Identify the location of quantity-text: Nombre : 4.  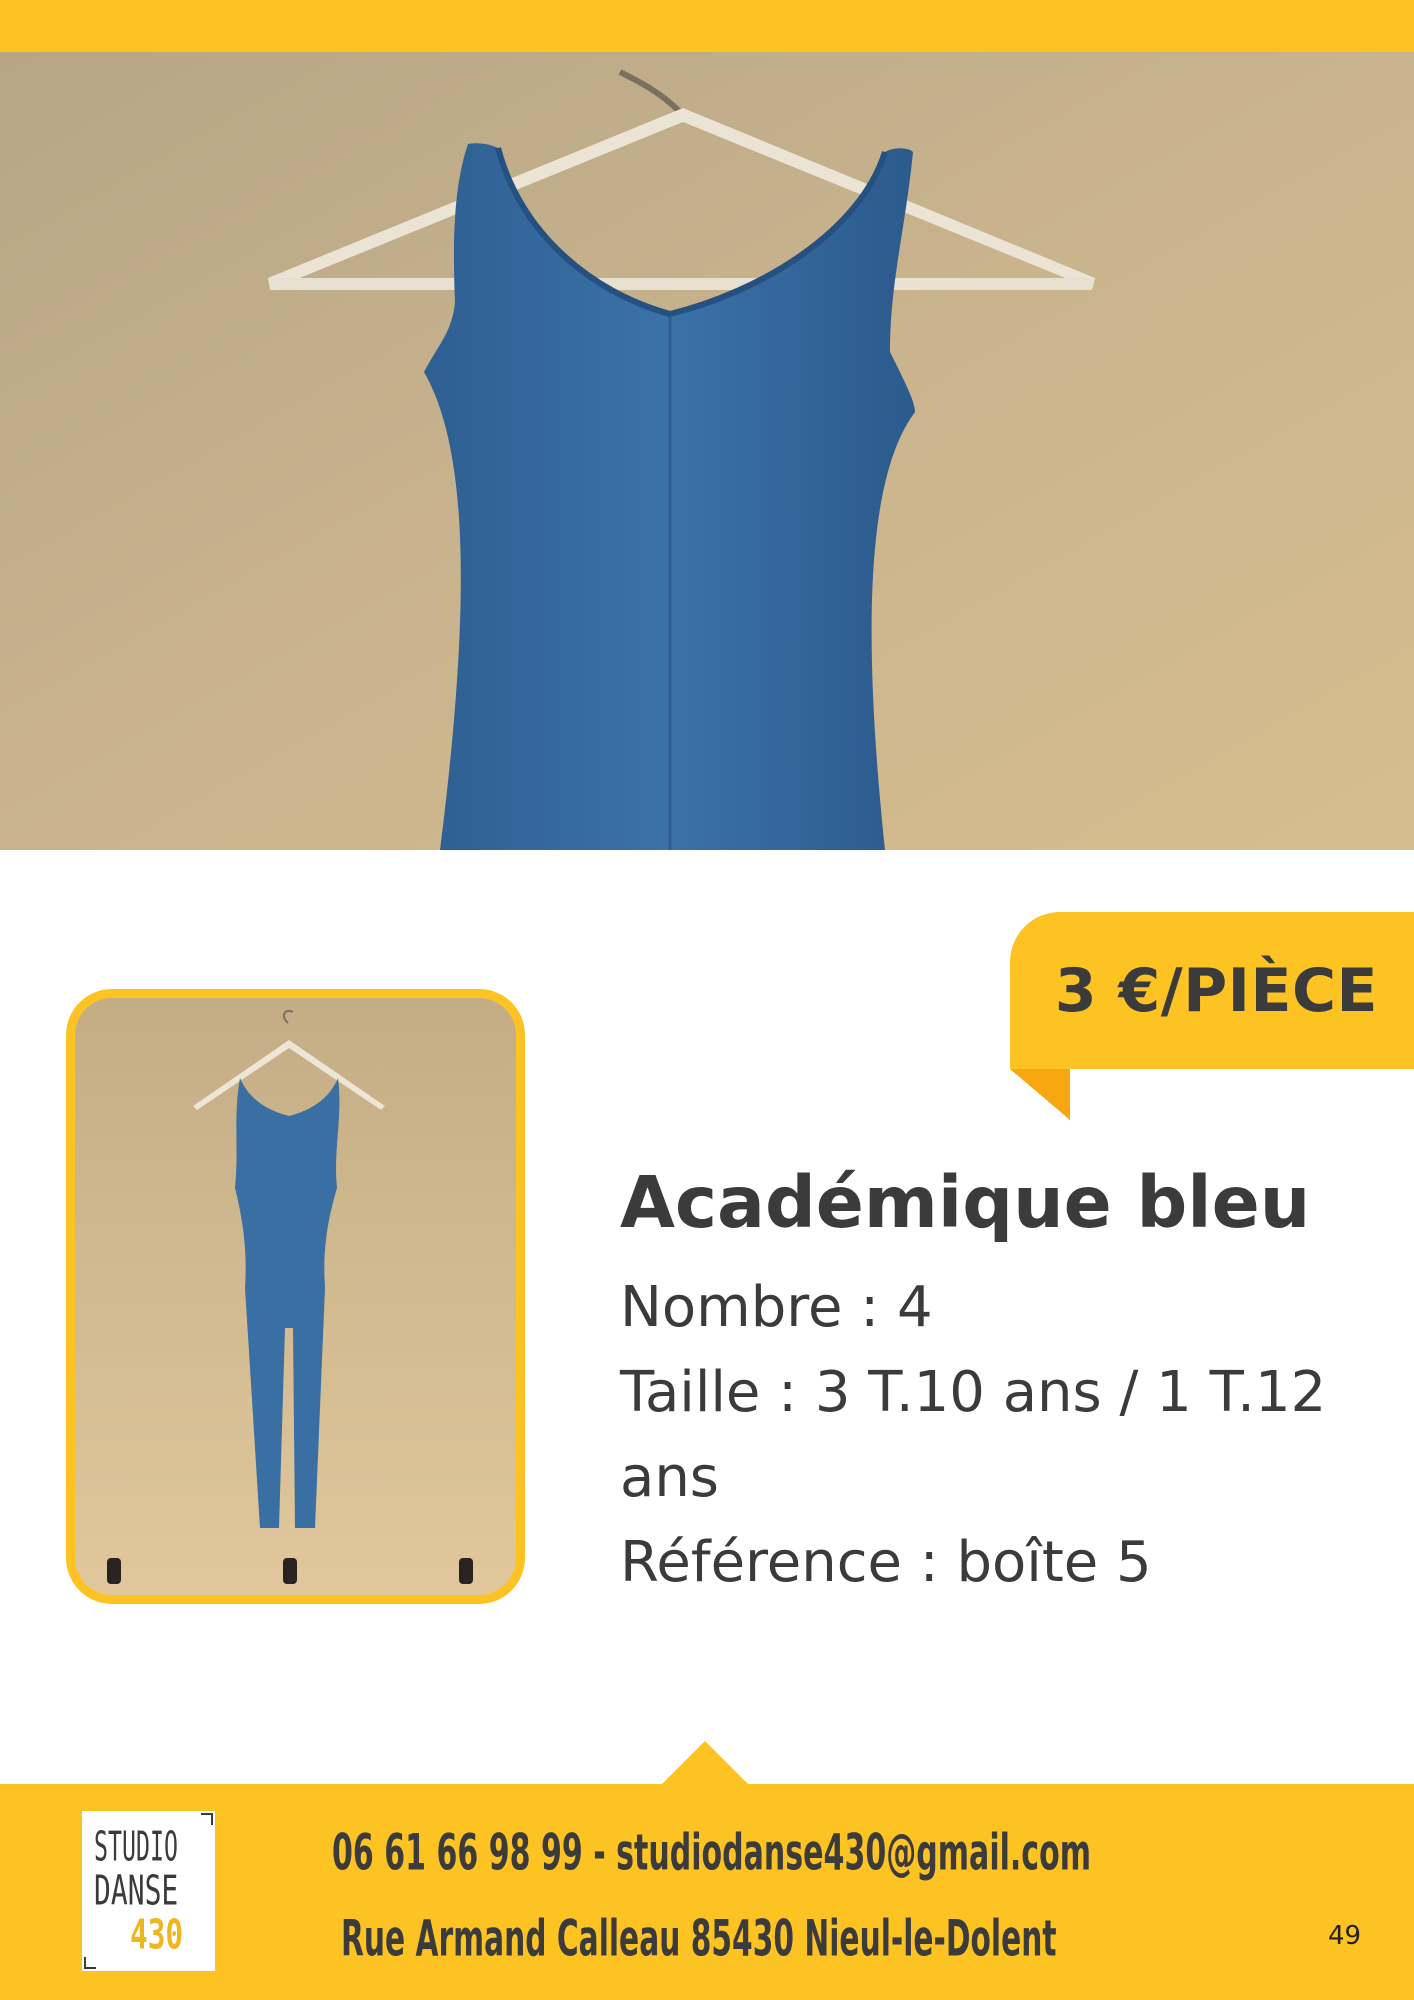
(776, 1308).